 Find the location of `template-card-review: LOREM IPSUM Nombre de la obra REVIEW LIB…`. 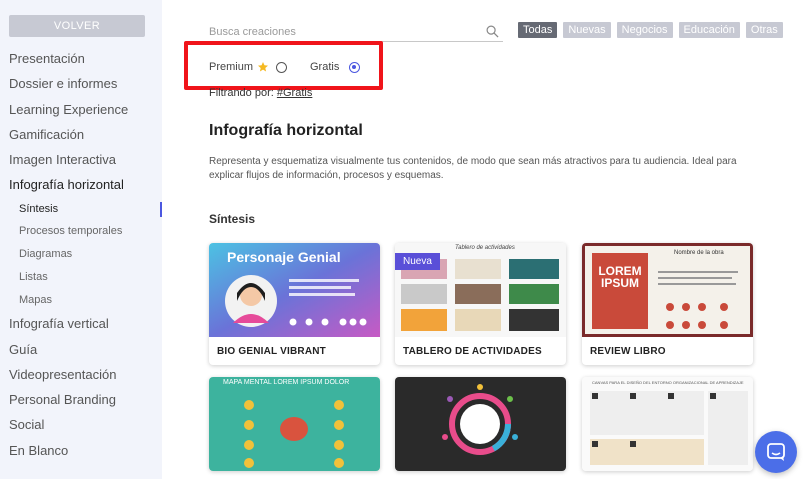

template-card-review: LOREM IPSUM Nombre de la obra REVIEW LIB… is located at coordinates (667, 304).